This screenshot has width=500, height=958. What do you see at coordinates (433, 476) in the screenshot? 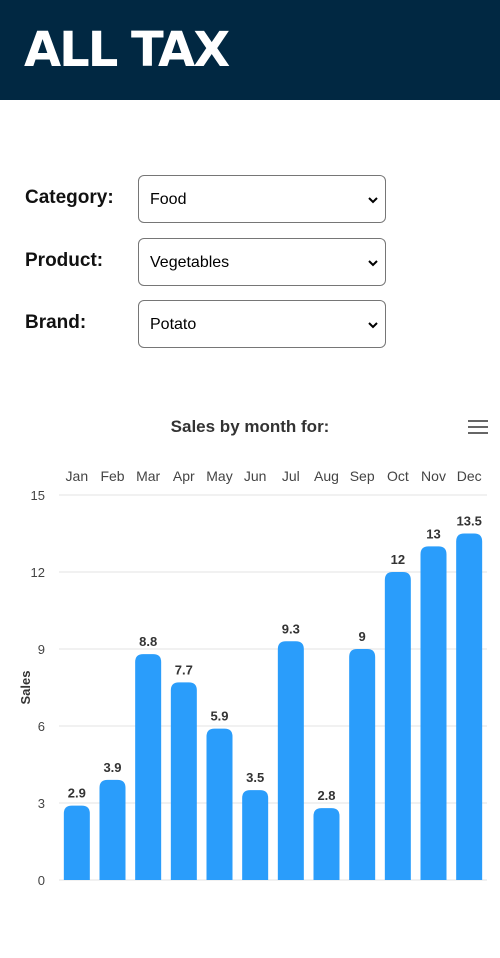
I see `x-tick-label: Nov` at bounding box center [433, 476].